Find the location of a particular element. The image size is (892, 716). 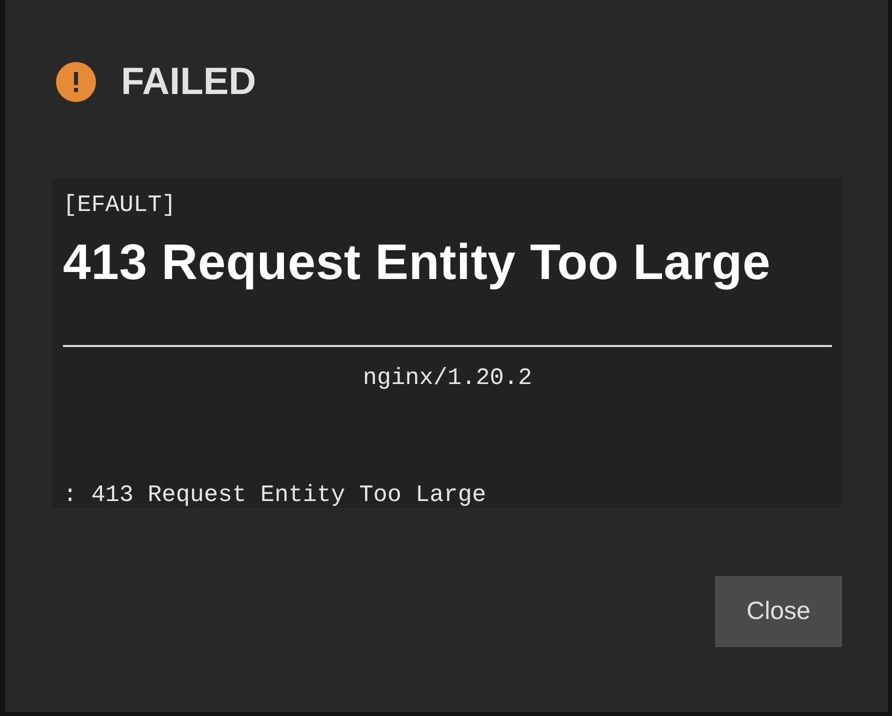

warning-icon is located at coordinates (76, 82).